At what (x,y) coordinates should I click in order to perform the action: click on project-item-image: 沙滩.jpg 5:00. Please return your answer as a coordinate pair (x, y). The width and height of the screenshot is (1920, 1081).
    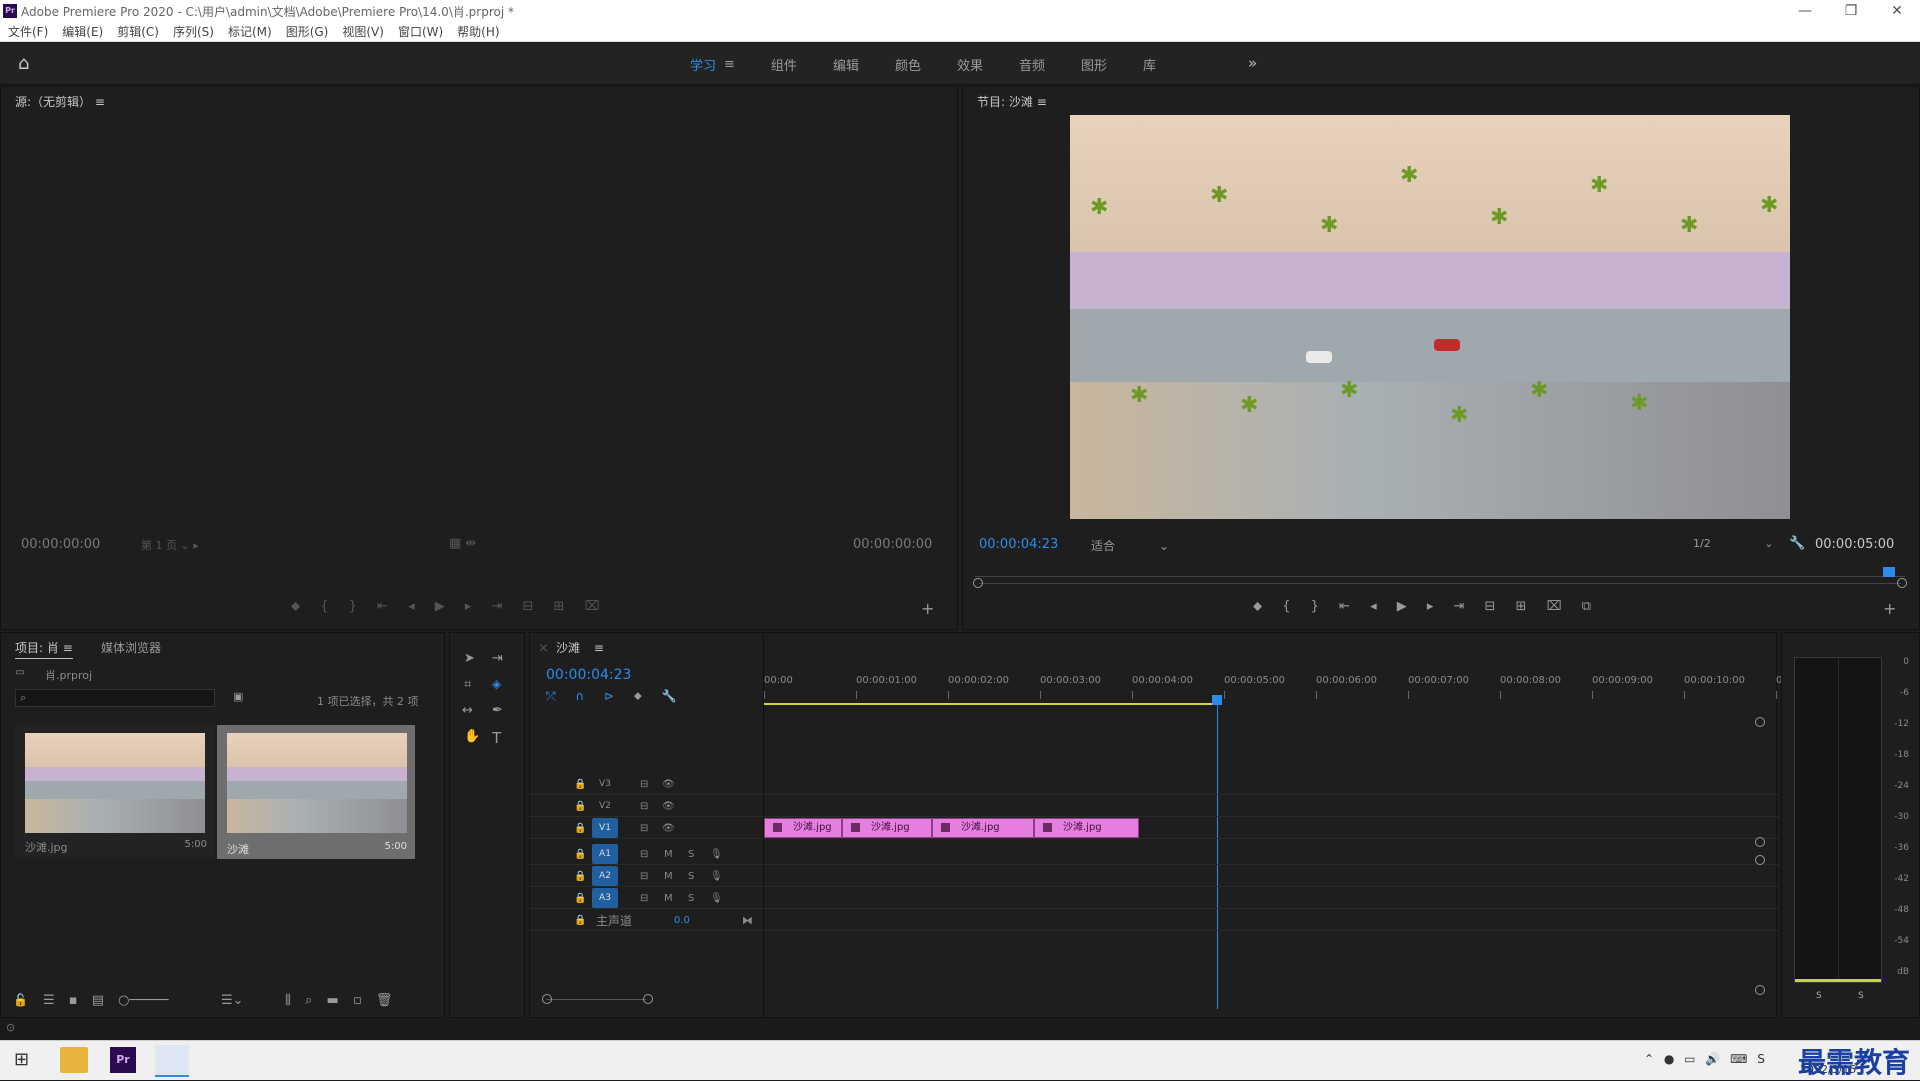
    Looking at the image, I should click on (115, 791).